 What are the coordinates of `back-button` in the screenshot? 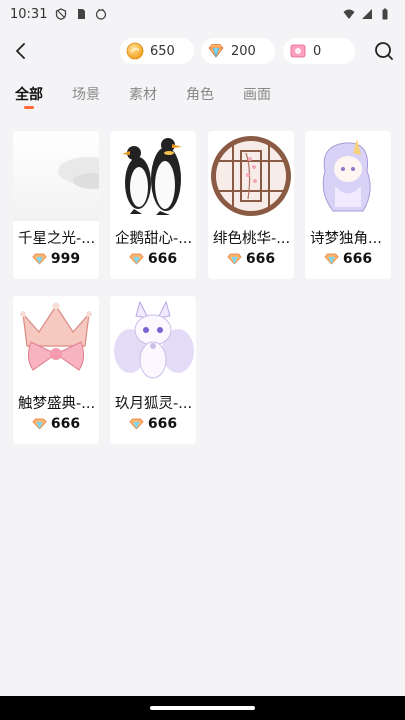 It's located at (21, 51).